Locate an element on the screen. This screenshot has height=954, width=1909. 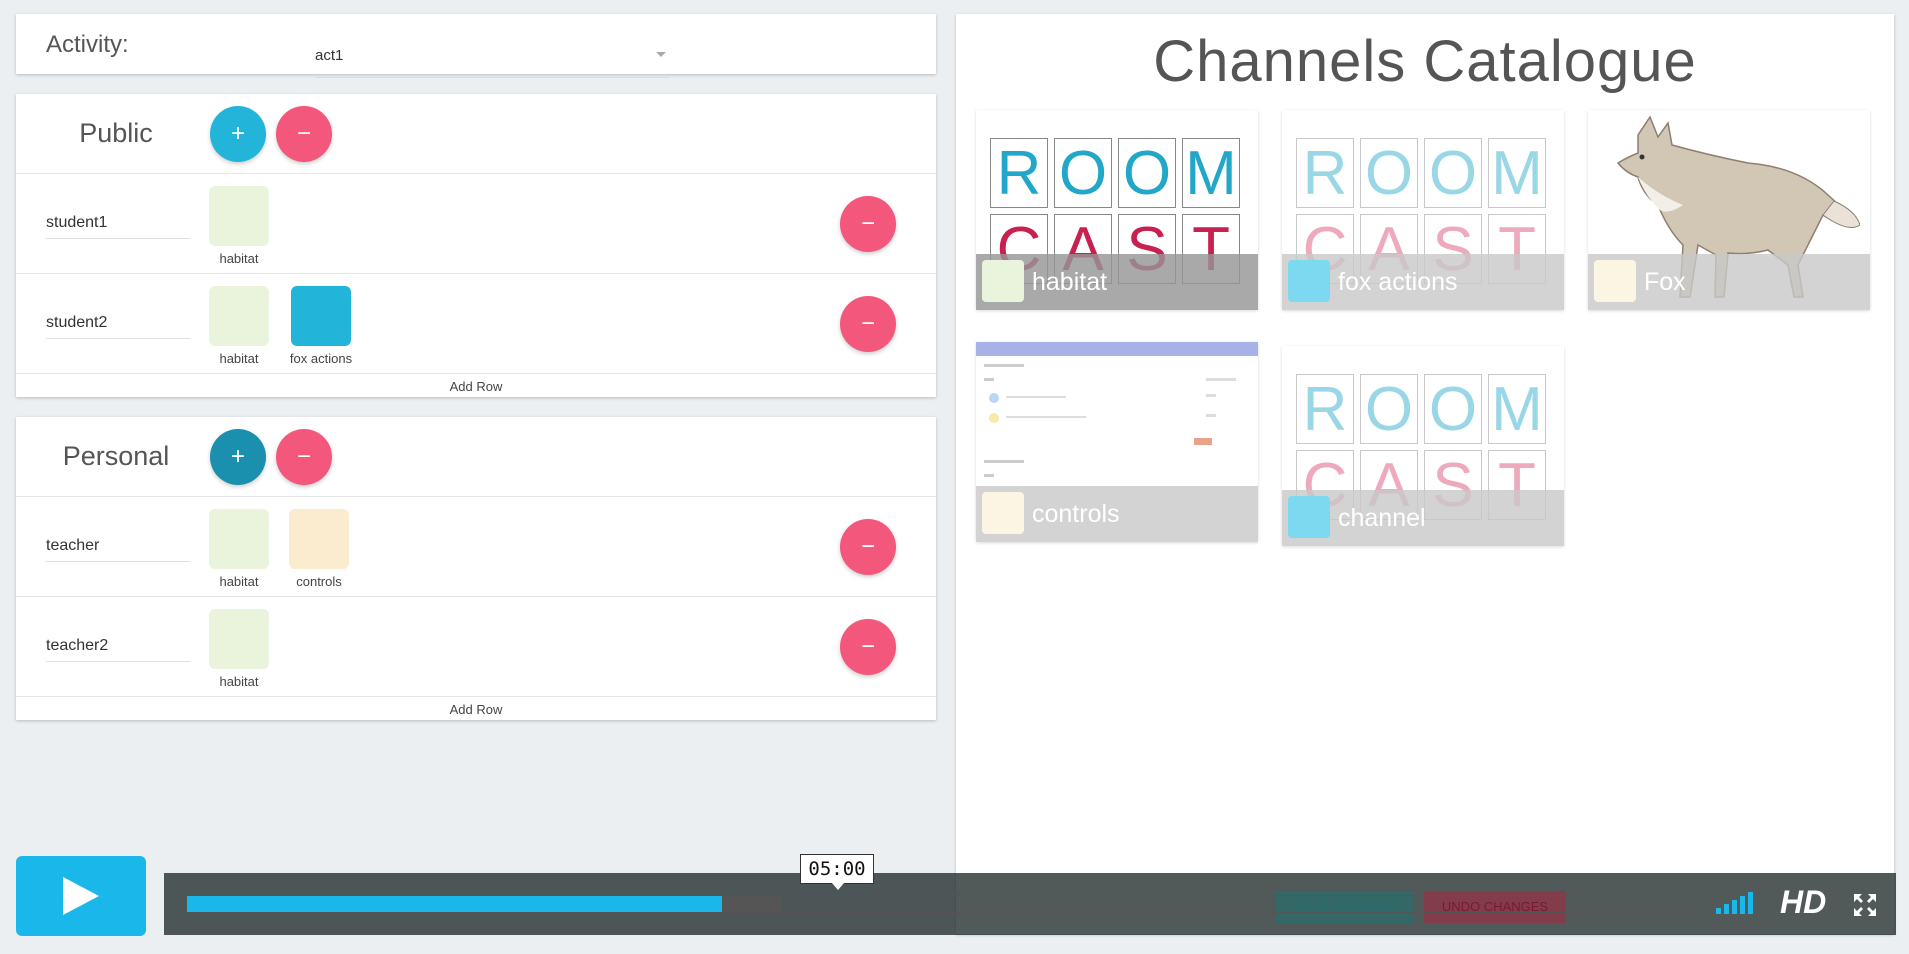
public-add-button: + is located at coordinates (238, 134).